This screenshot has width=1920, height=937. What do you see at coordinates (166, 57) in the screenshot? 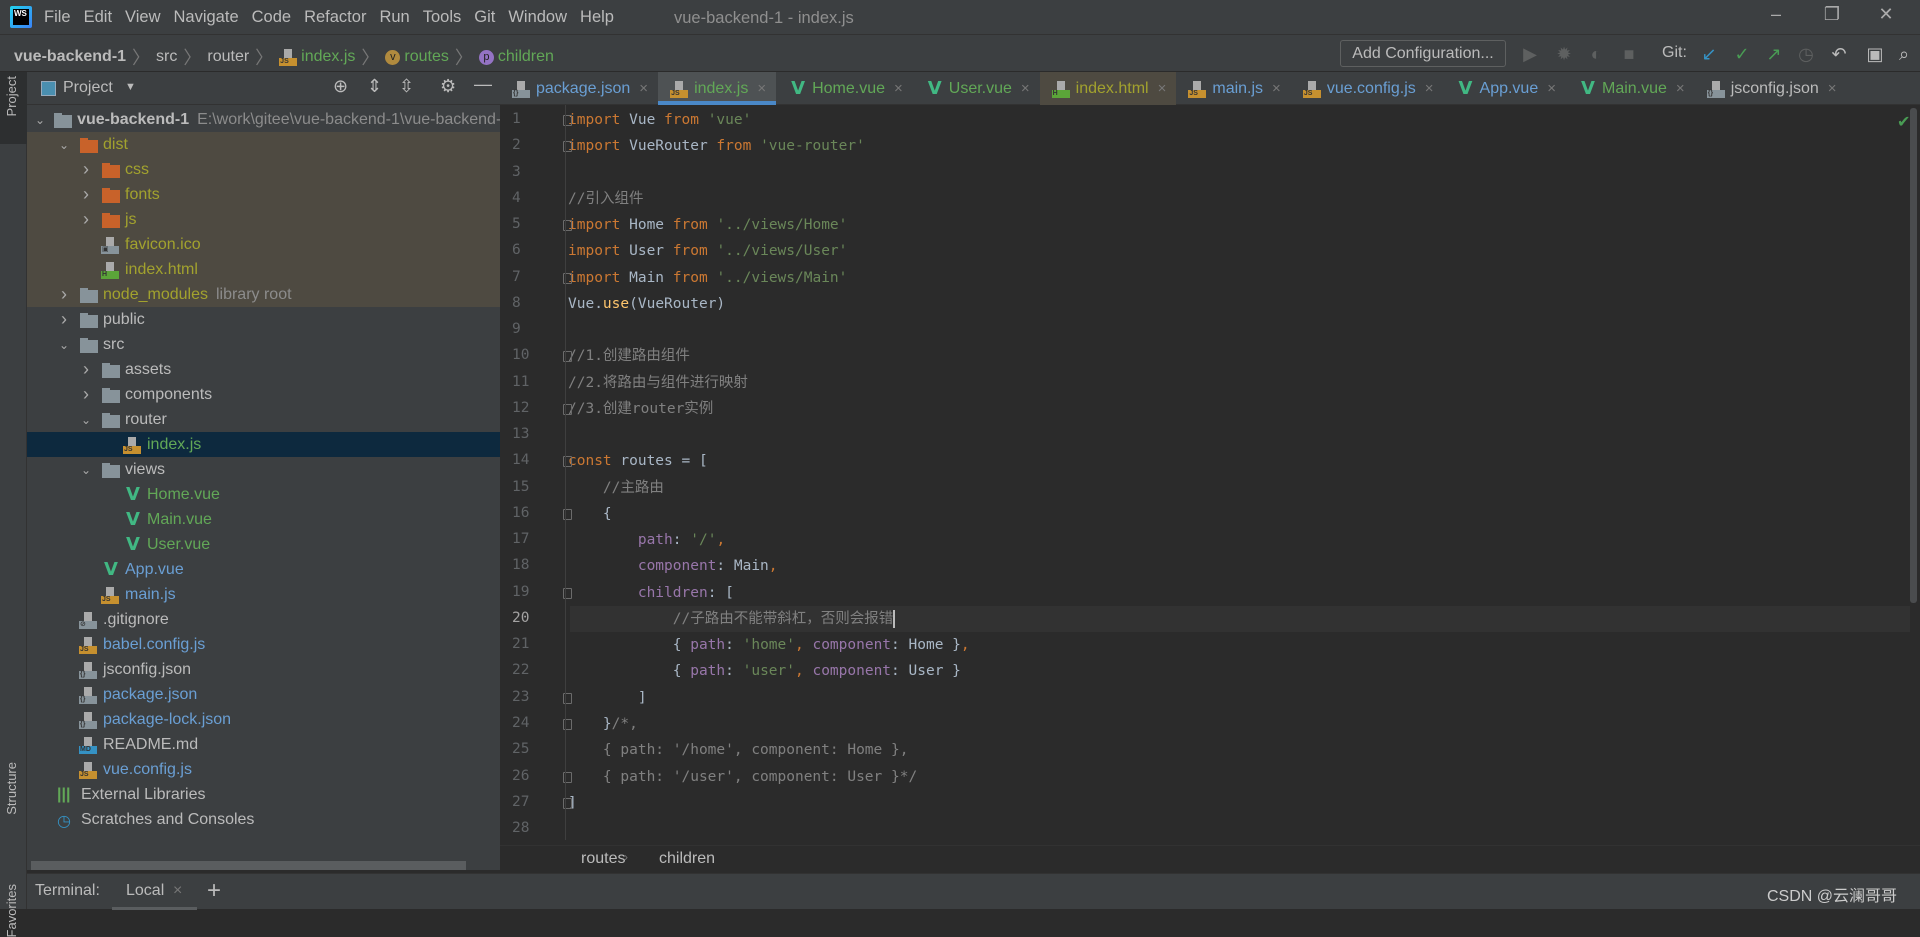
I see `breadcrumb-src: src` at bounding box center [166, 57].